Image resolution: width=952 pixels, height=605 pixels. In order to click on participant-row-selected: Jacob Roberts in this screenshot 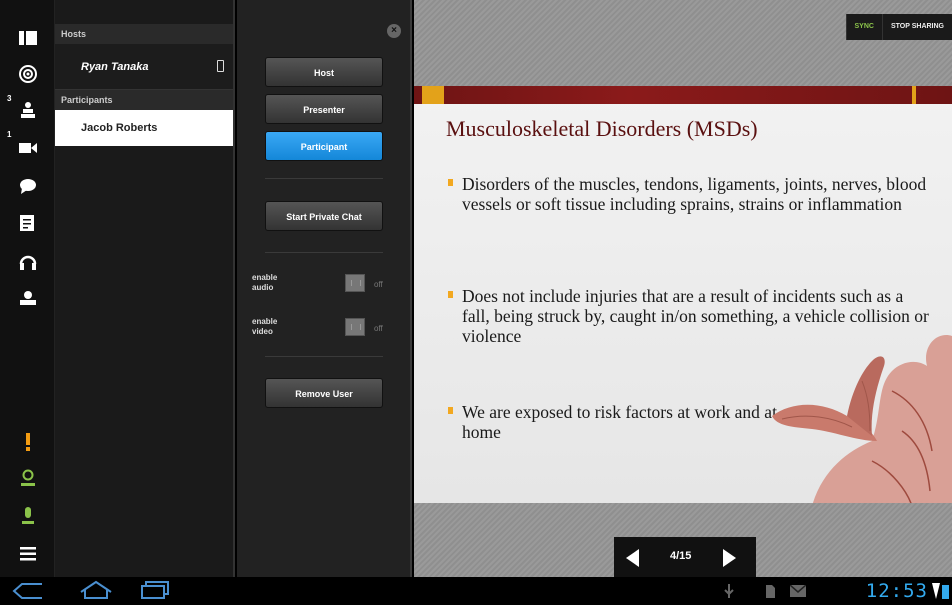, I will do `click(144, 128)`.